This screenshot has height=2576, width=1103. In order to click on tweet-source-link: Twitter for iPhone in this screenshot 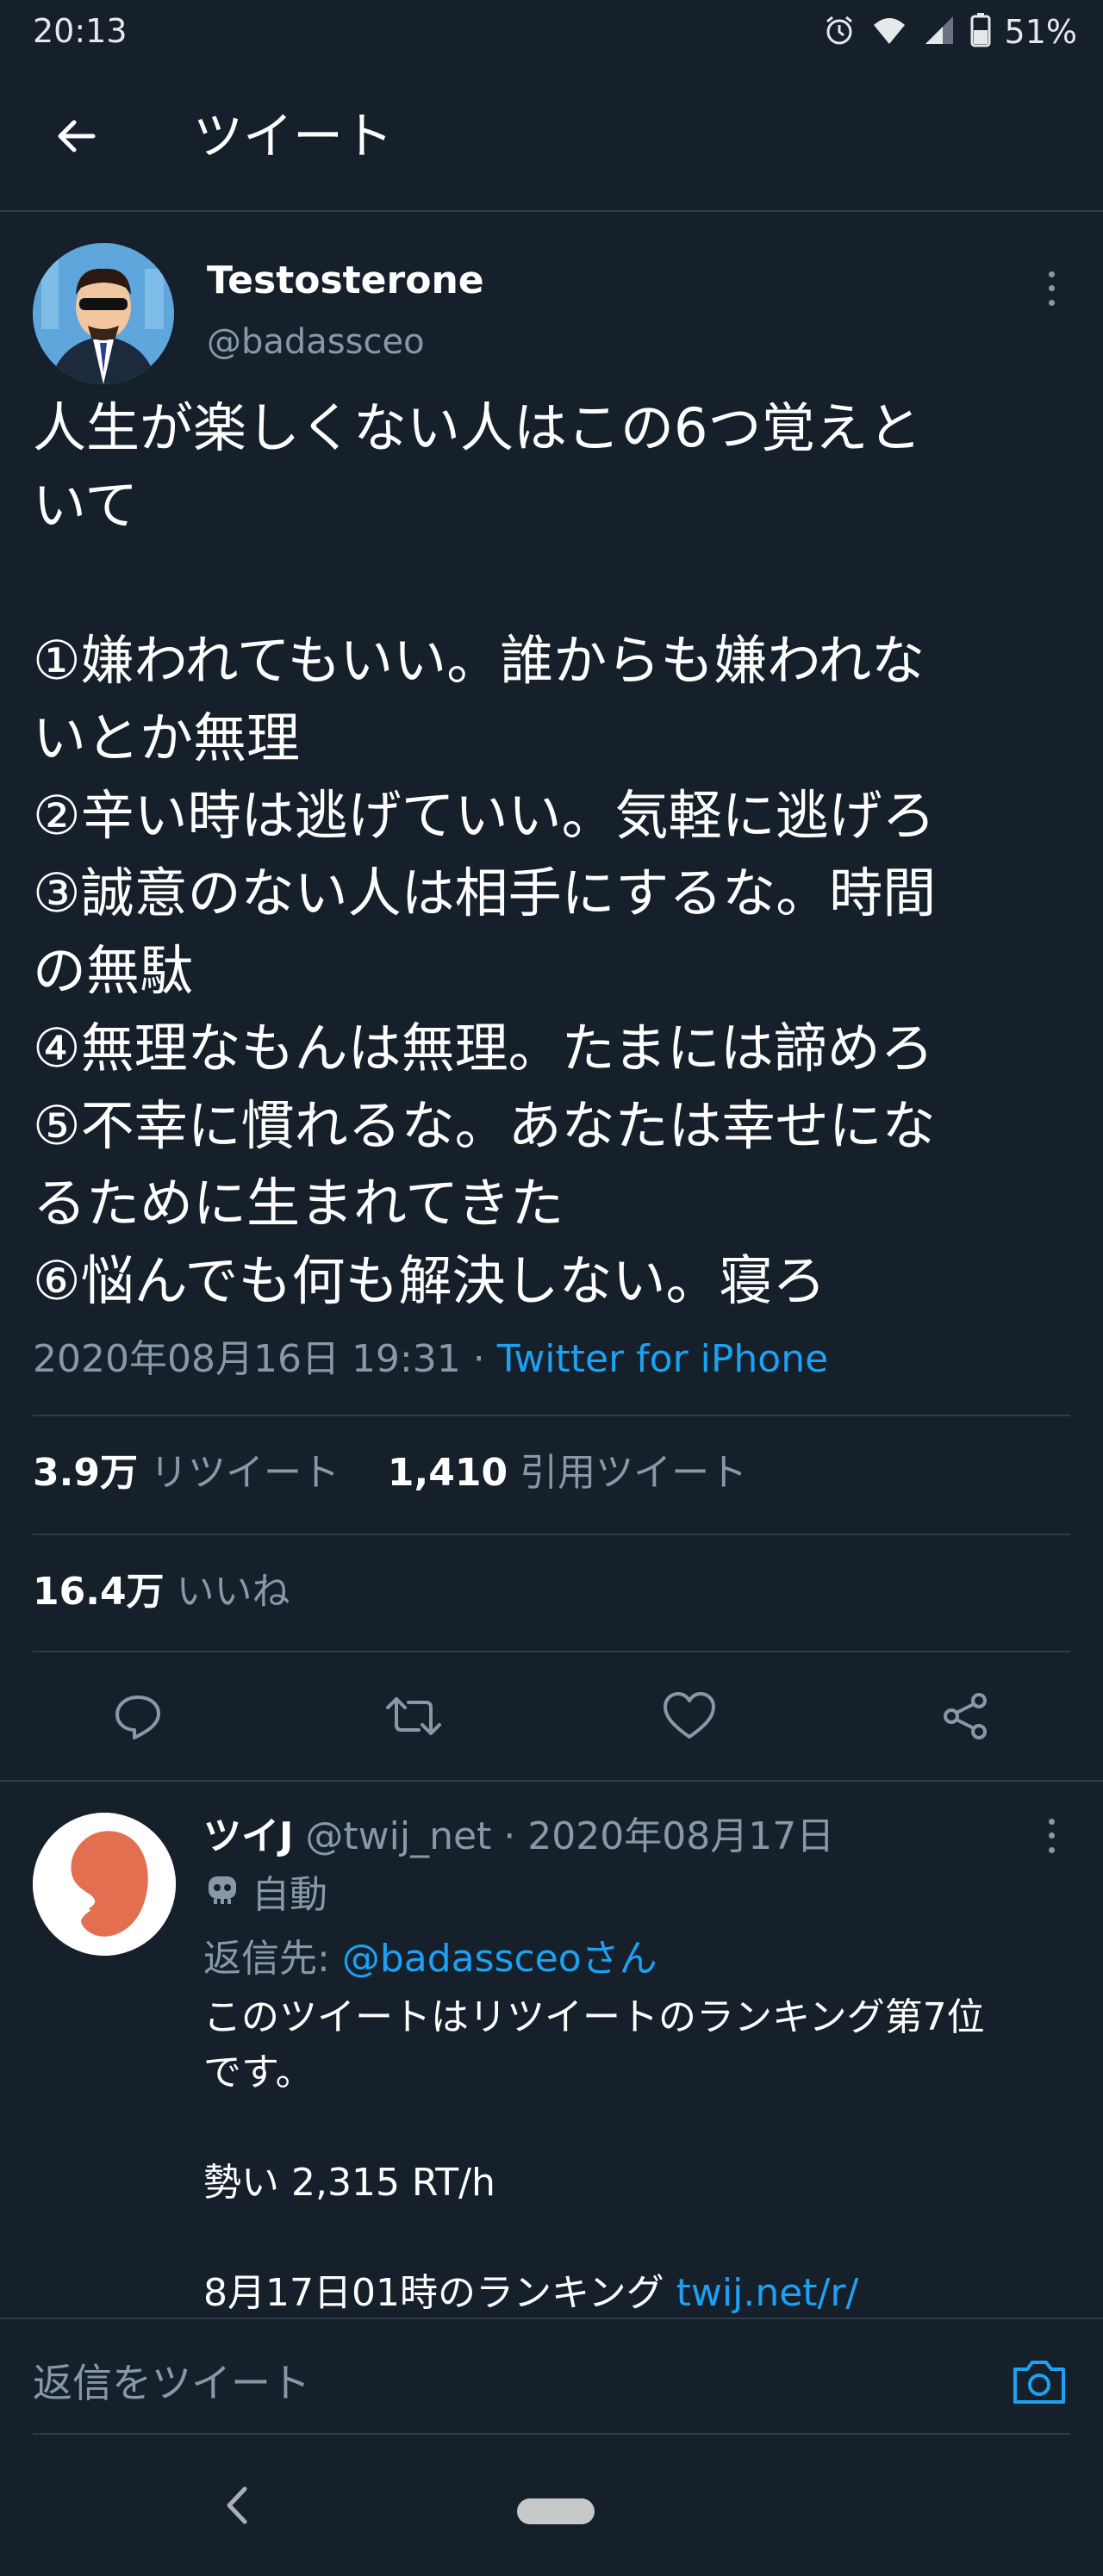, I will do `click(662, 1359)`.